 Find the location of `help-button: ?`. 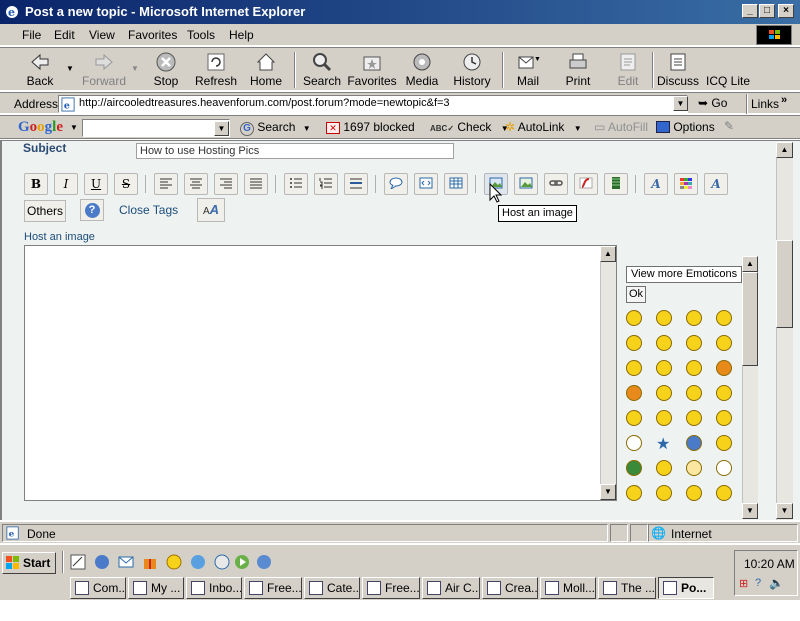

help-button: ? is located at coordinates (92, 210).